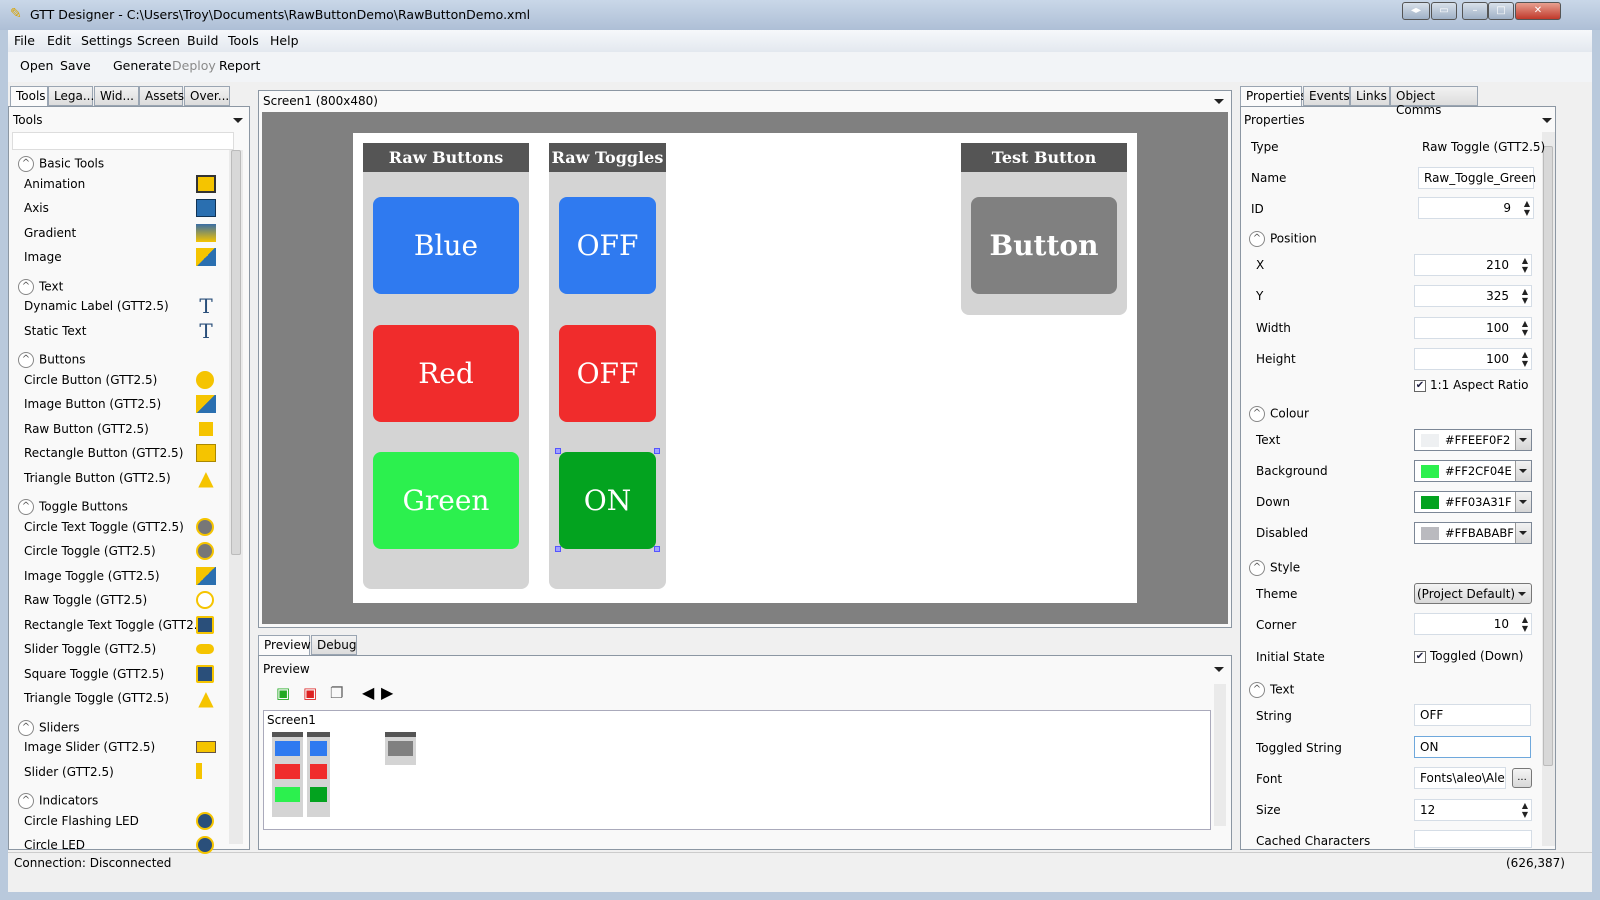  I want to click on screen-title: Screen1 (800x480), so click(320, 101).